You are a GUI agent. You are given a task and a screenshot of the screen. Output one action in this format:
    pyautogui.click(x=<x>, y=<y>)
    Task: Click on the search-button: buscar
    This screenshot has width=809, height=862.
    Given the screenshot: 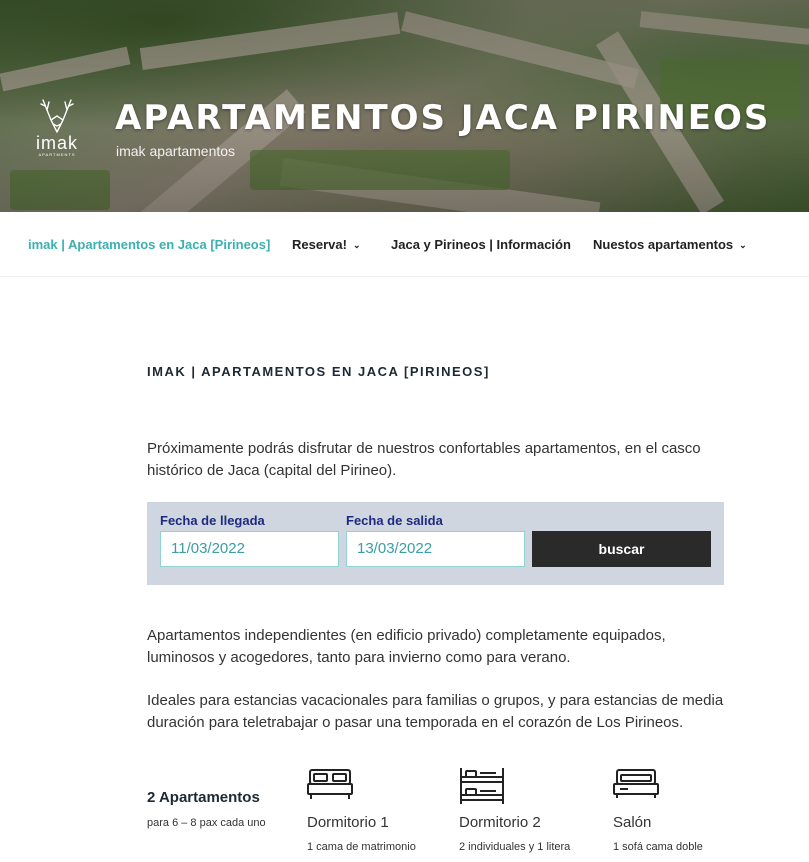 What is the action you would take?
    pyautogui.click(x=621, y=549)
    